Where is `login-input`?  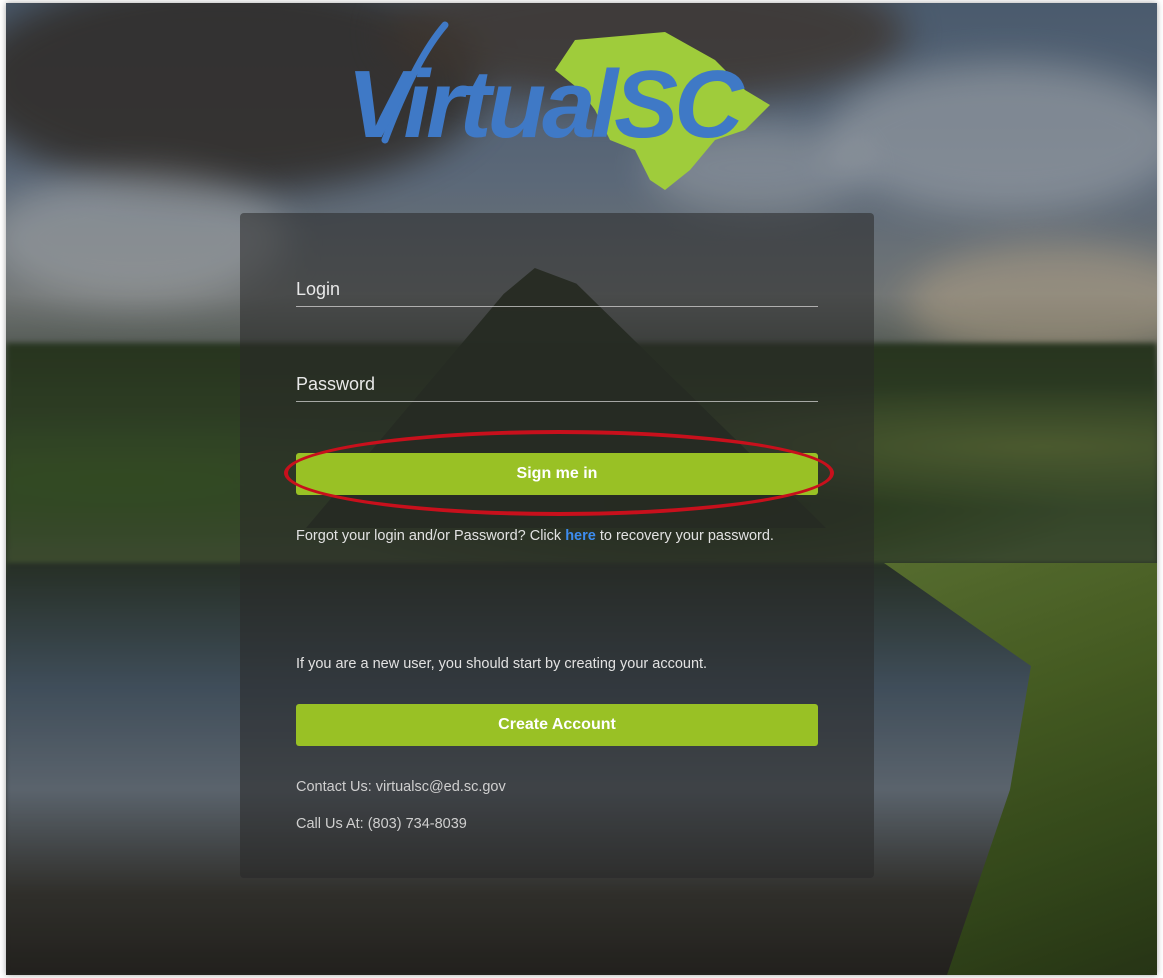 login-input is located at coordinates (557, 289).